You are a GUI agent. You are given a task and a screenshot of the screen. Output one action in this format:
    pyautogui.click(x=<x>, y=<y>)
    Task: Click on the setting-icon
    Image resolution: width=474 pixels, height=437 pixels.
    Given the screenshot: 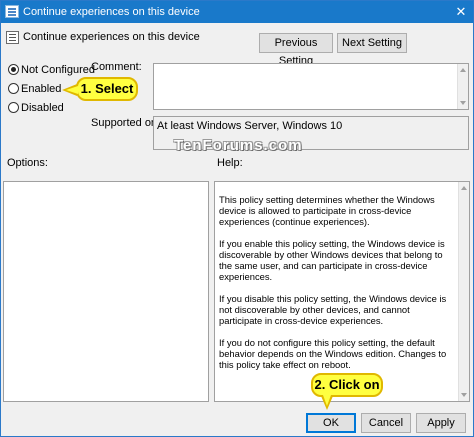 What is the action you would take?
    pyautogui.click(x=12, y=37)
    